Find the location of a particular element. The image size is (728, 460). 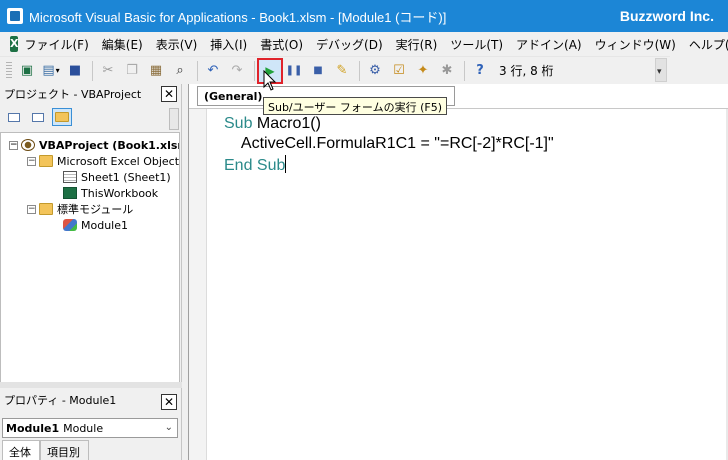

save-icon: ■ is located at coordinates (75, 70).